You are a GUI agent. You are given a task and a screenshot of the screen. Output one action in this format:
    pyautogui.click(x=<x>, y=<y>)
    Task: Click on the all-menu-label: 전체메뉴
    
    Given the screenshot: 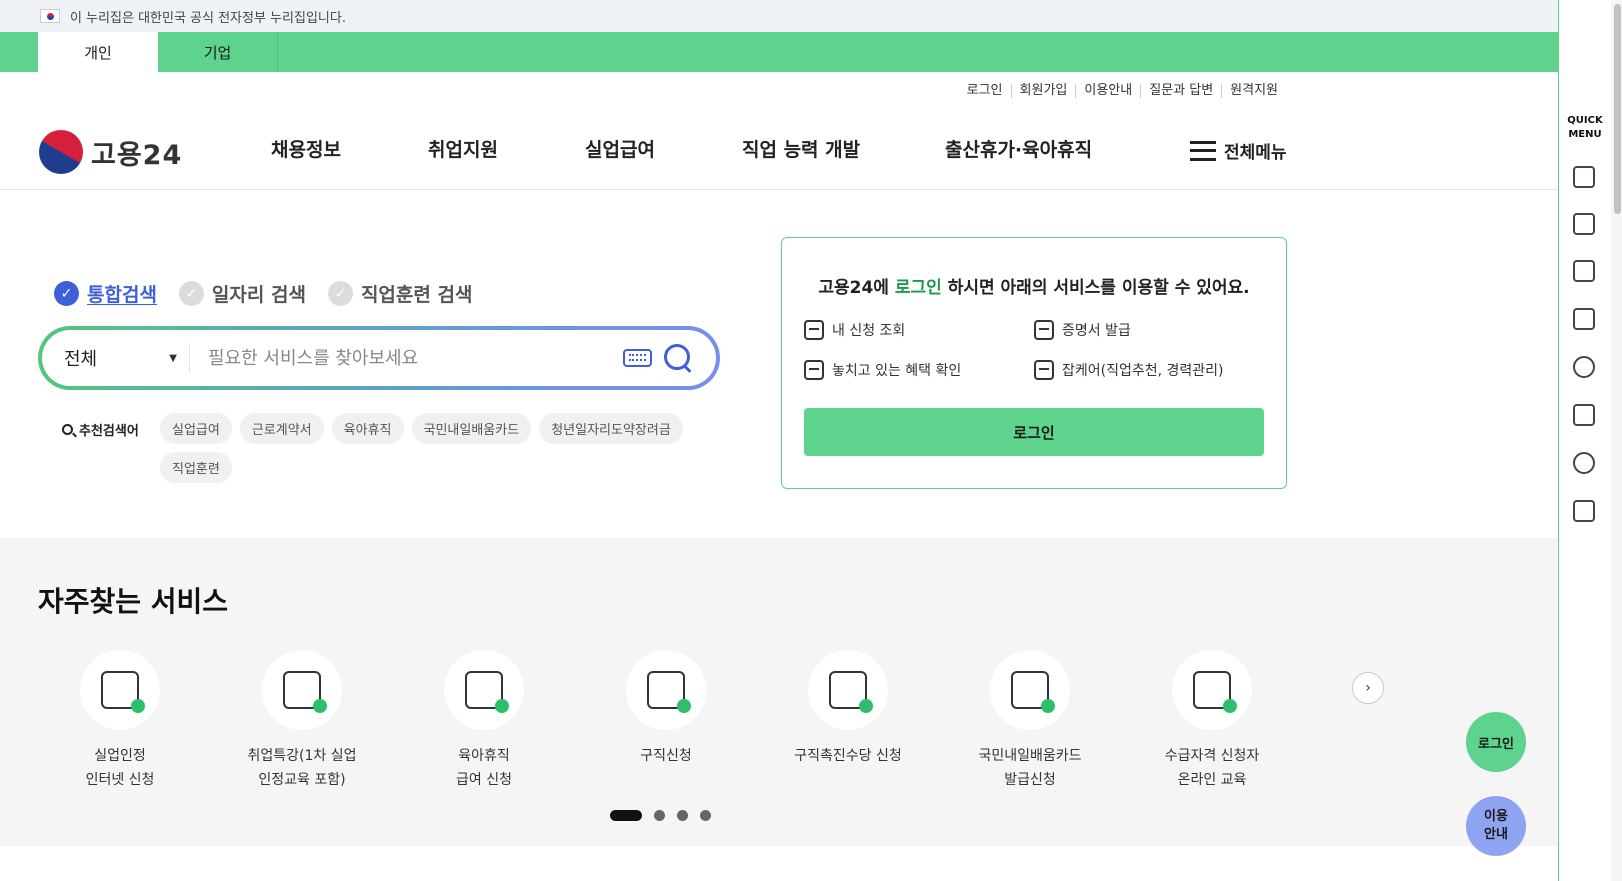 What is the action you would take?
    pyautogui.click(x=1255, y=153)
    